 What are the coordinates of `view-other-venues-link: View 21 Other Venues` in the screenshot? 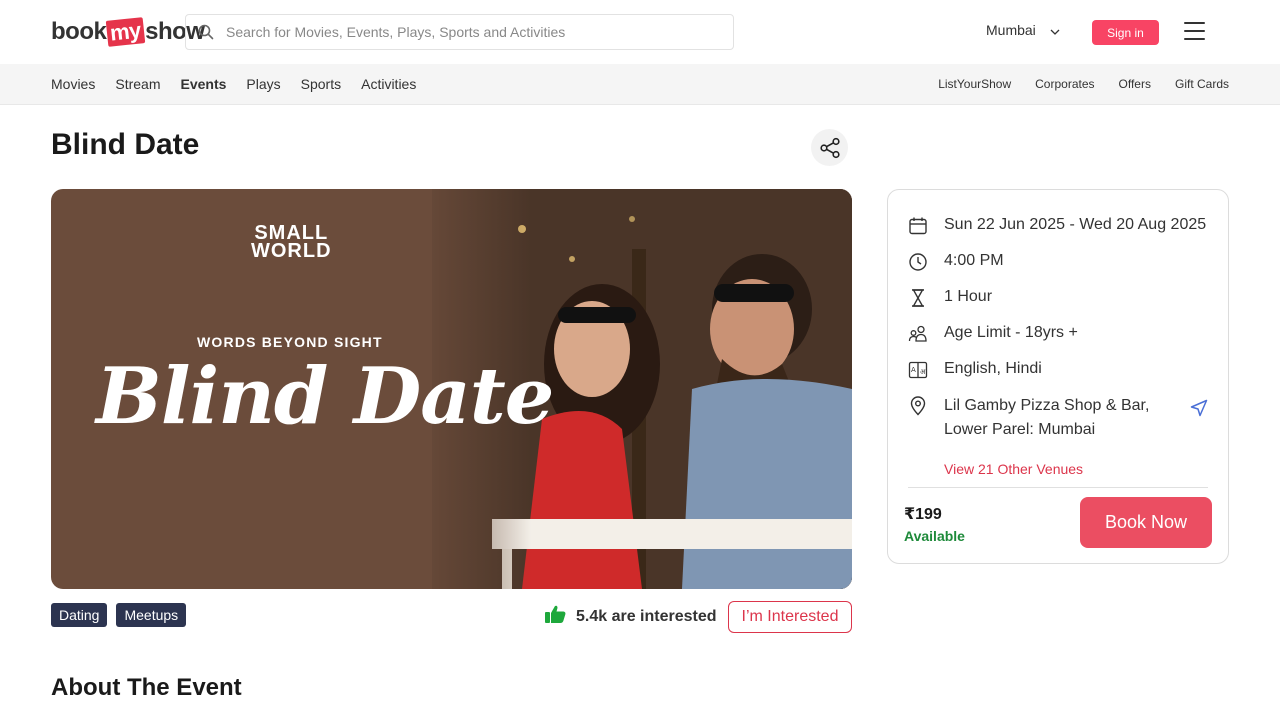 It's located at (1013, 469).